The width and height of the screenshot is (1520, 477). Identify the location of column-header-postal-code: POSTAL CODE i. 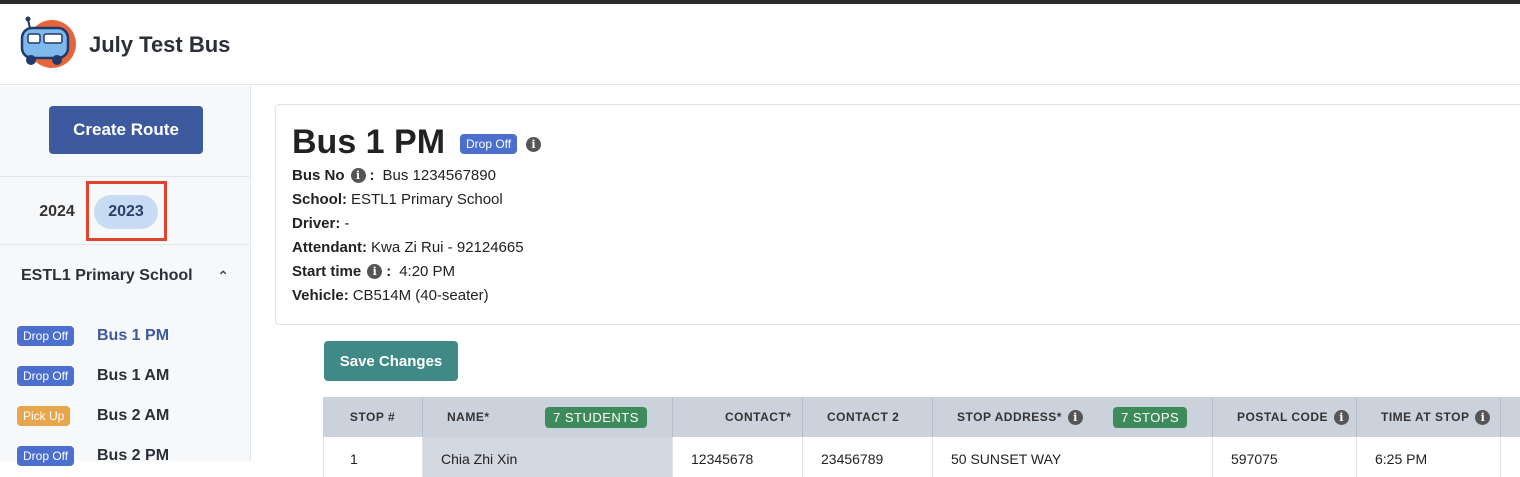
(1285, 417).